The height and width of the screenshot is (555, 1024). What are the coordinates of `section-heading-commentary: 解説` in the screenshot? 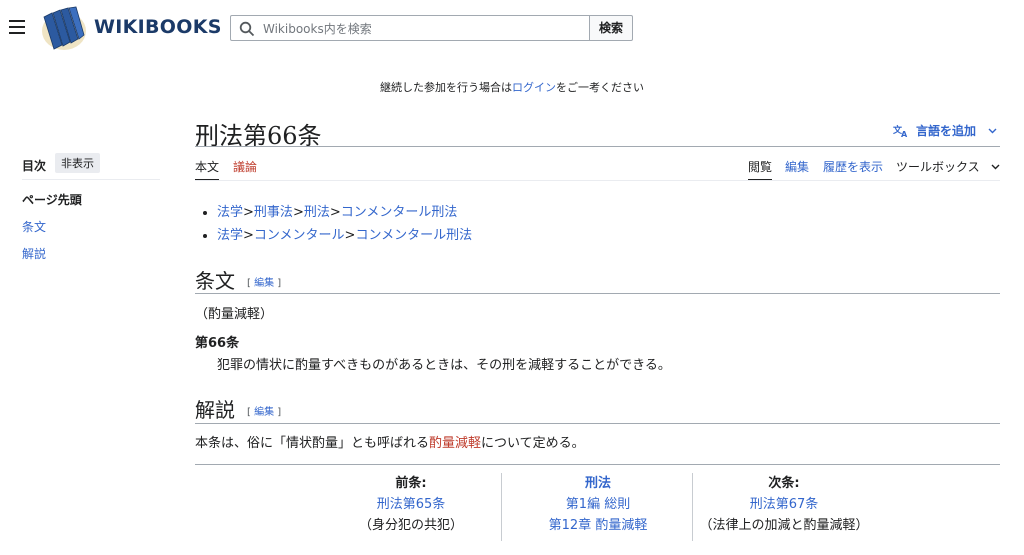 It's located at (215, 410).